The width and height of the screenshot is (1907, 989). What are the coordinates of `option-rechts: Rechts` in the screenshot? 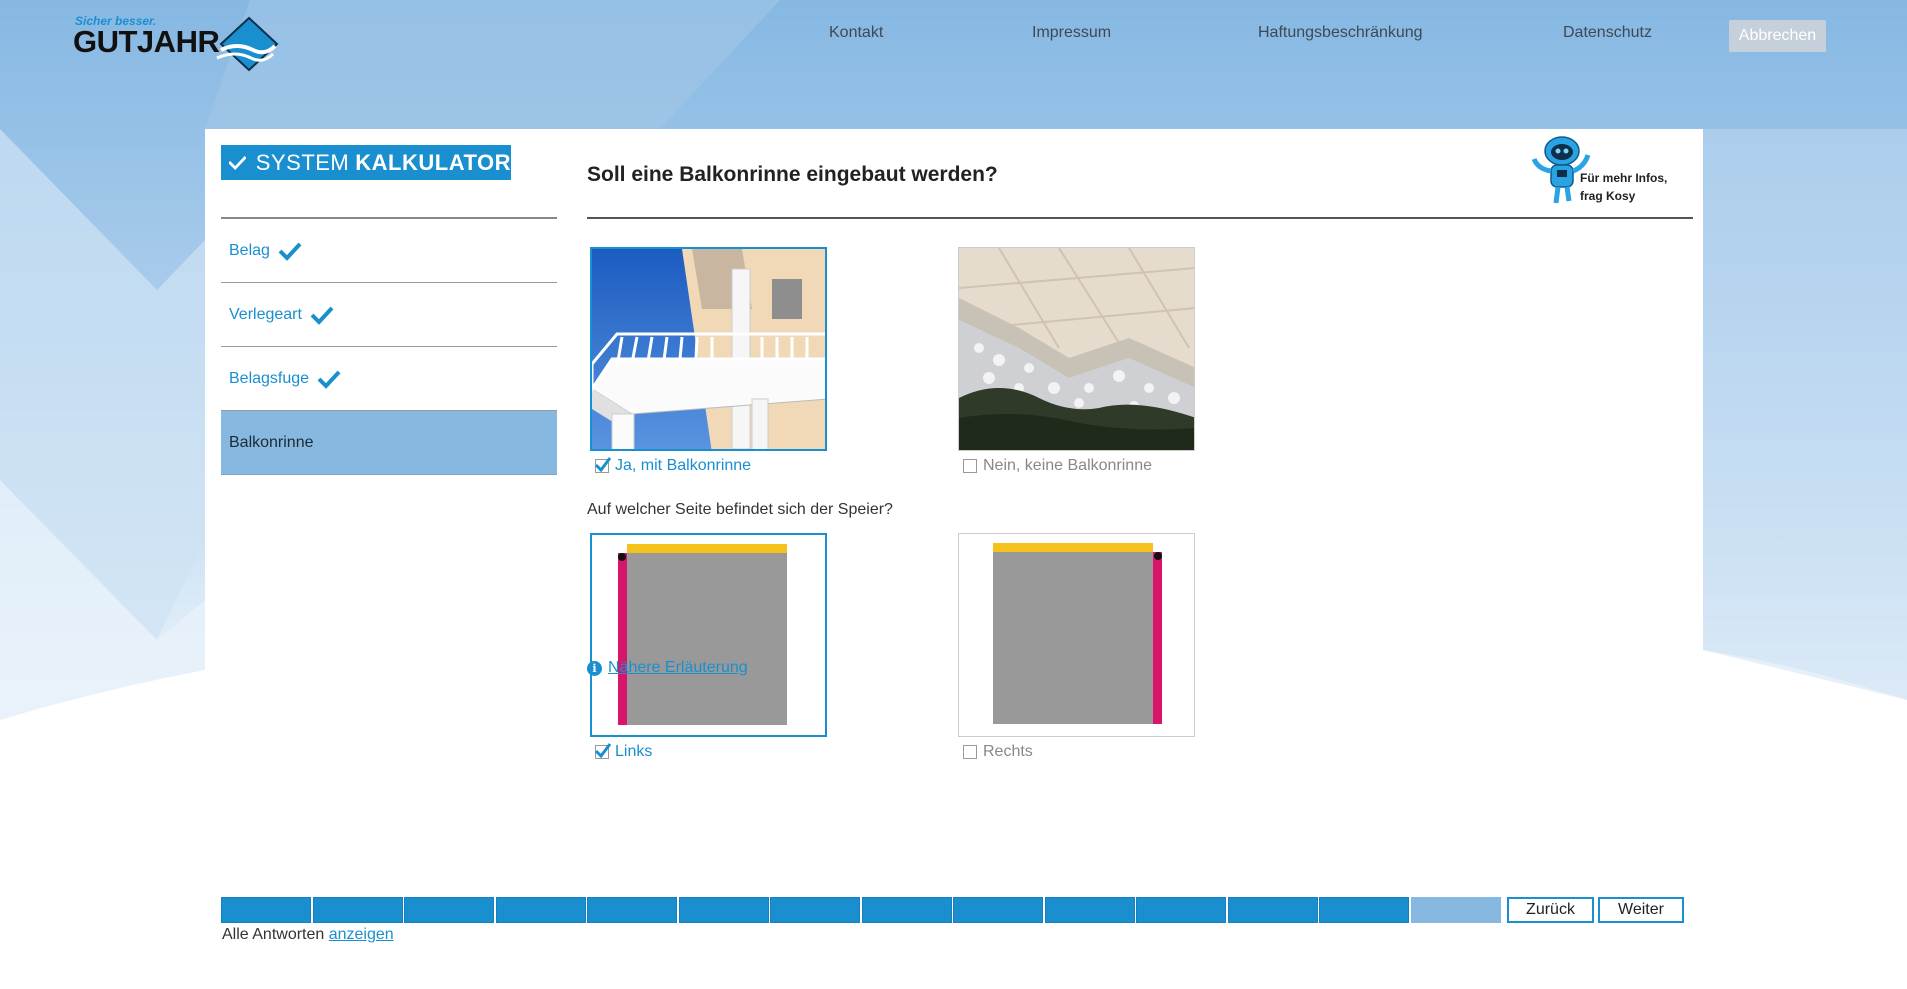 It's located at (1076, 647).